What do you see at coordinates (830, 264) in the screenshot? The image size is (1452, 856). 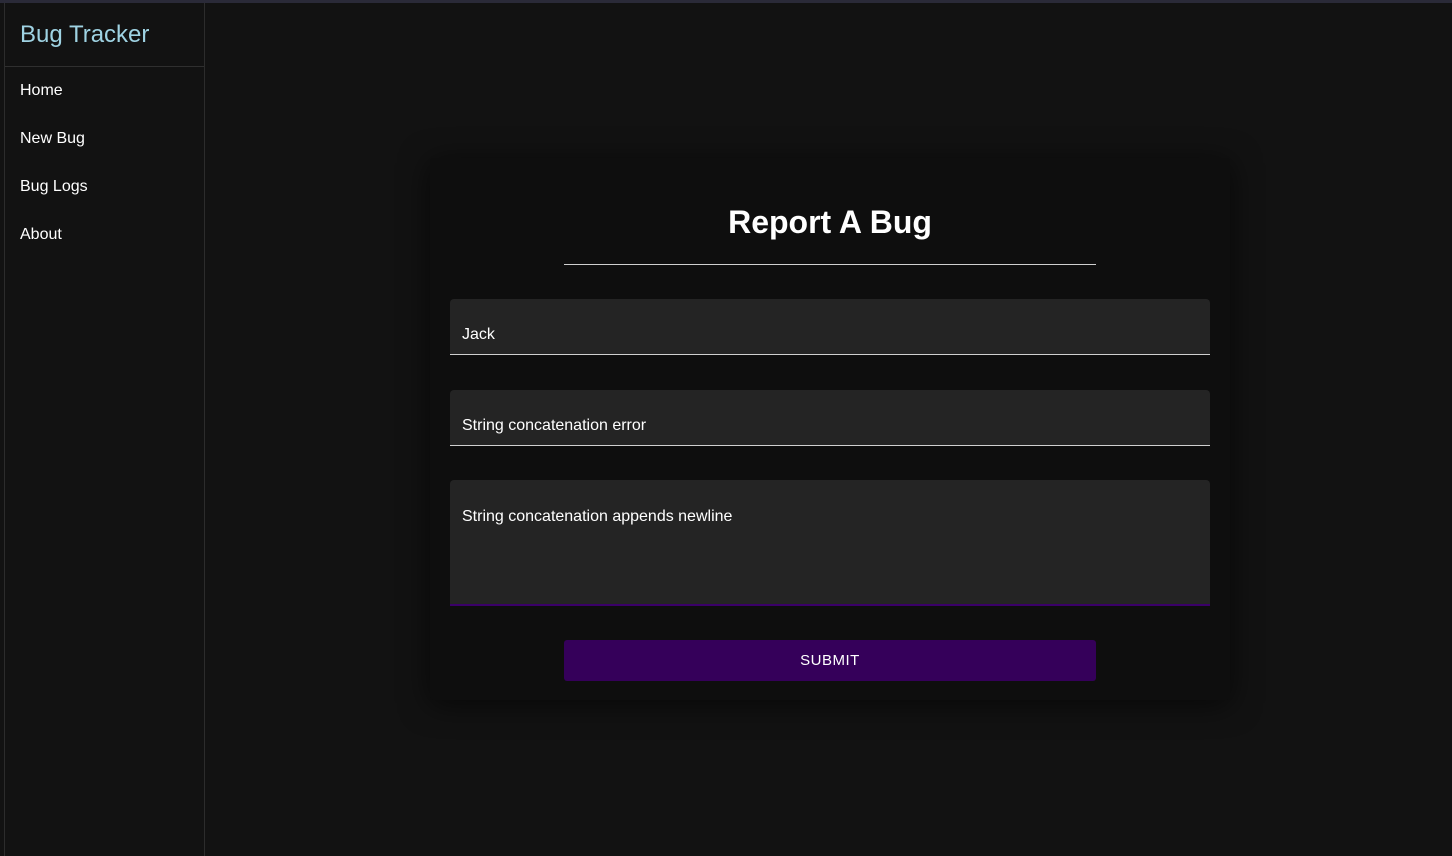 I see `title-divider` at bounding box center [830, 264].